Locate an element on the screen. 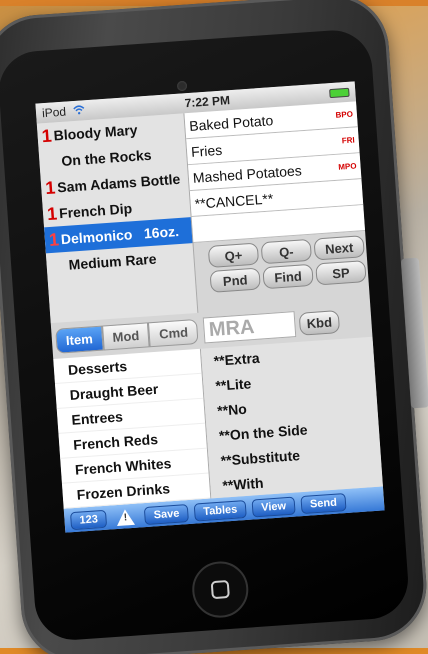  keypad: Q+ Q- Next Pnd Find SP is located at coordinates (280, 262).